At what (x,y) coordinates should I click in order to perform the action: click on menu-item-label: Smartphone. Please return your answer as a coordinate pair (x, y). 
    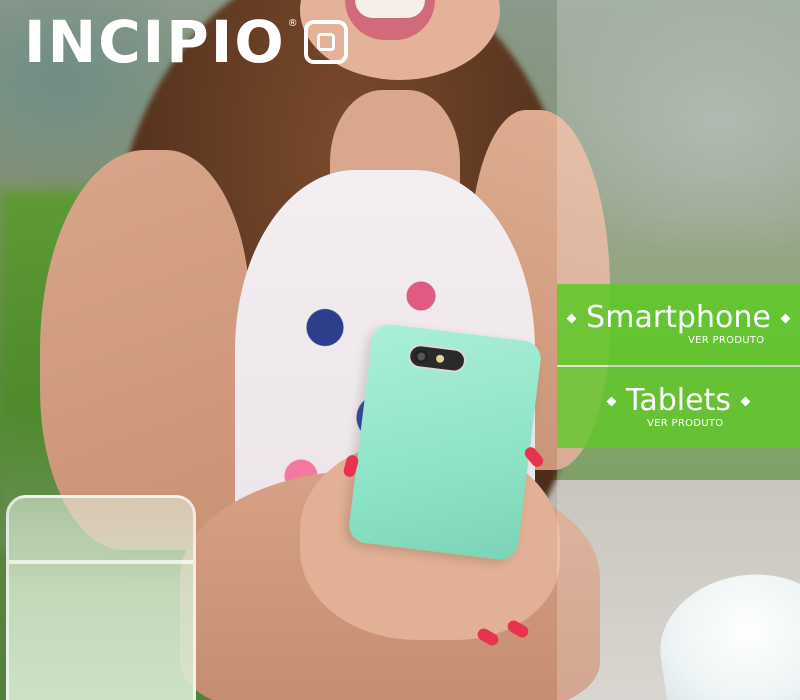
    Looking at the image, I should click on (678, 317).